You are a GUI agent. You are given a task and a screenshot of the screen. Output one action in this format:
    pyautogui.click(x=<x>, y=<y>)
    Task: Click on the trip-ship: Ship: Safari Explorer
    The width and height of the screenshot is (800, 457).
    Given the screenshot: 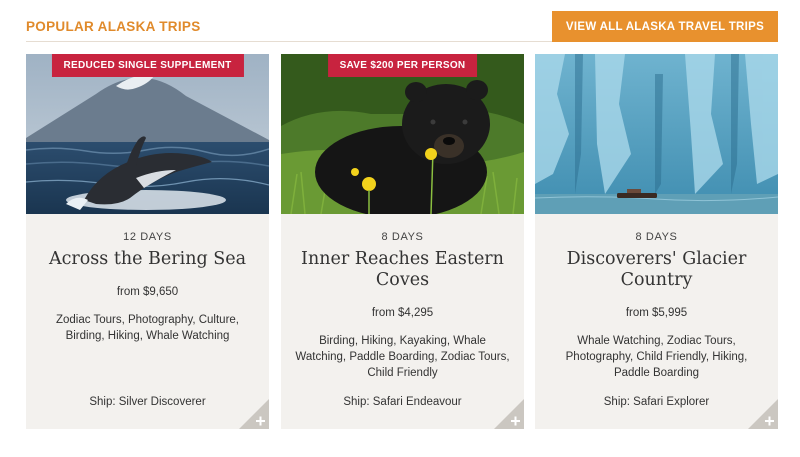 What is the action you would take?
    pyautogui.click(x=656, y=402)
    